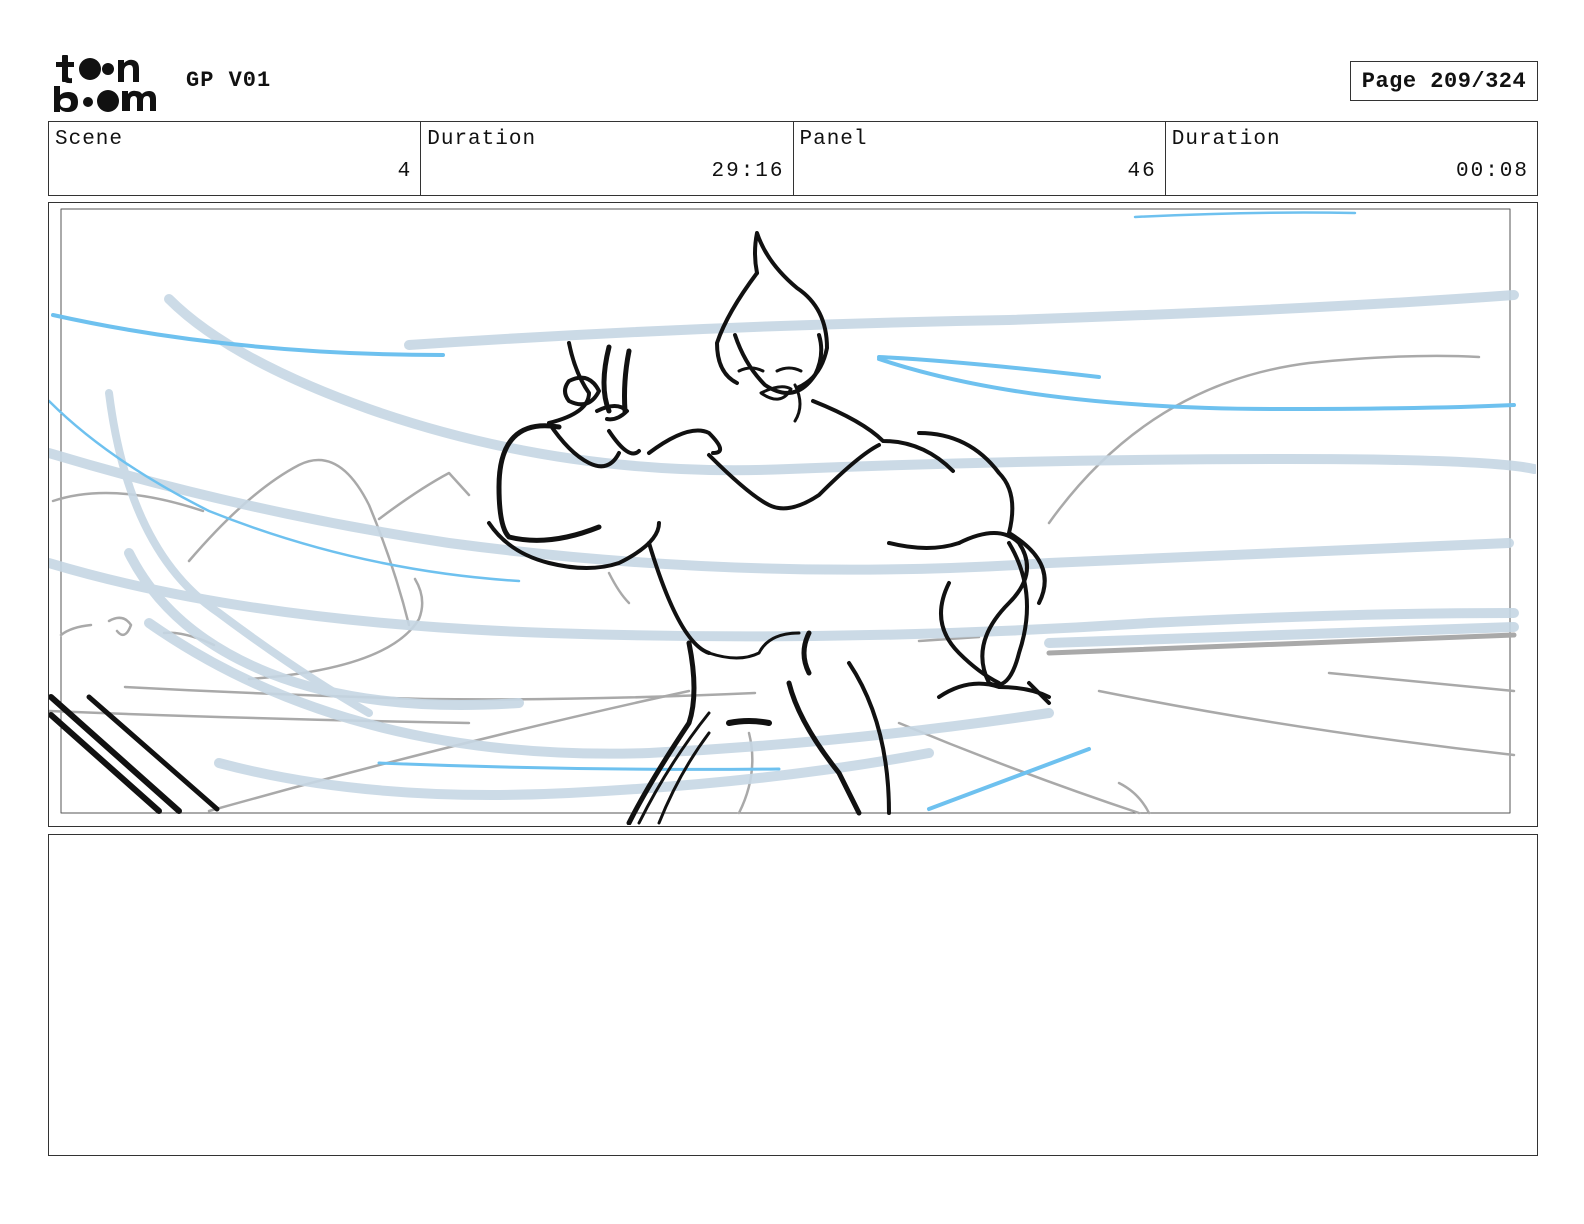 This screenshot has height=1224, width=1584. I want to click on panel-duration-value: 00:08, so click(1492, 171).